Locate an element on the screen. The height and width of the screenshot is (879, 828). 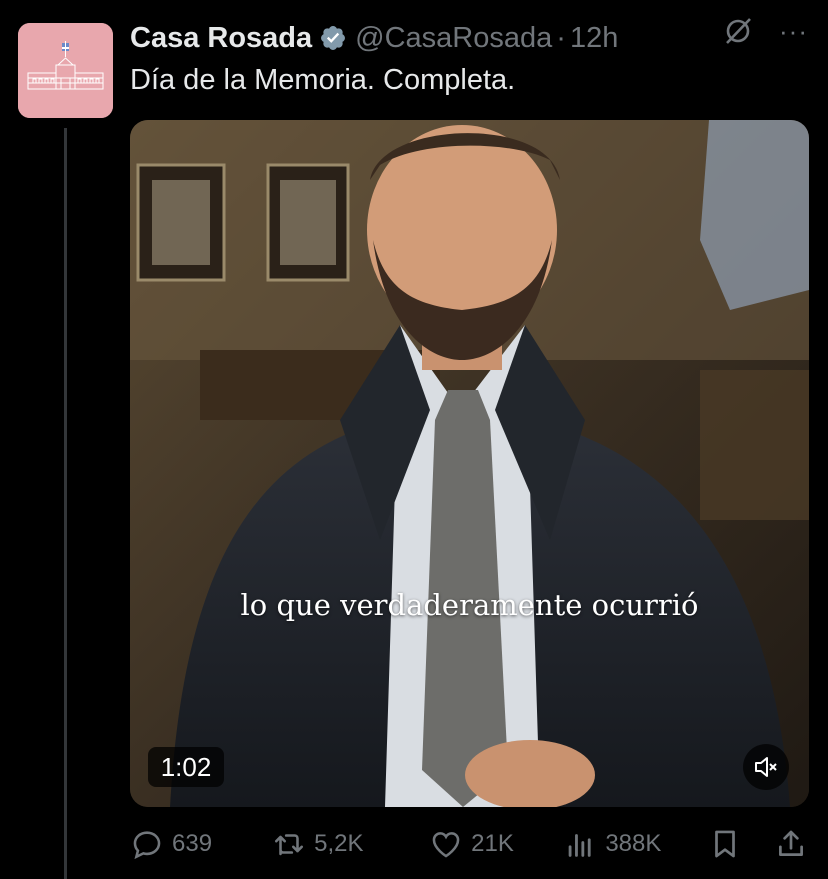
grok-slash-icon is located at coordinates (738, 31).